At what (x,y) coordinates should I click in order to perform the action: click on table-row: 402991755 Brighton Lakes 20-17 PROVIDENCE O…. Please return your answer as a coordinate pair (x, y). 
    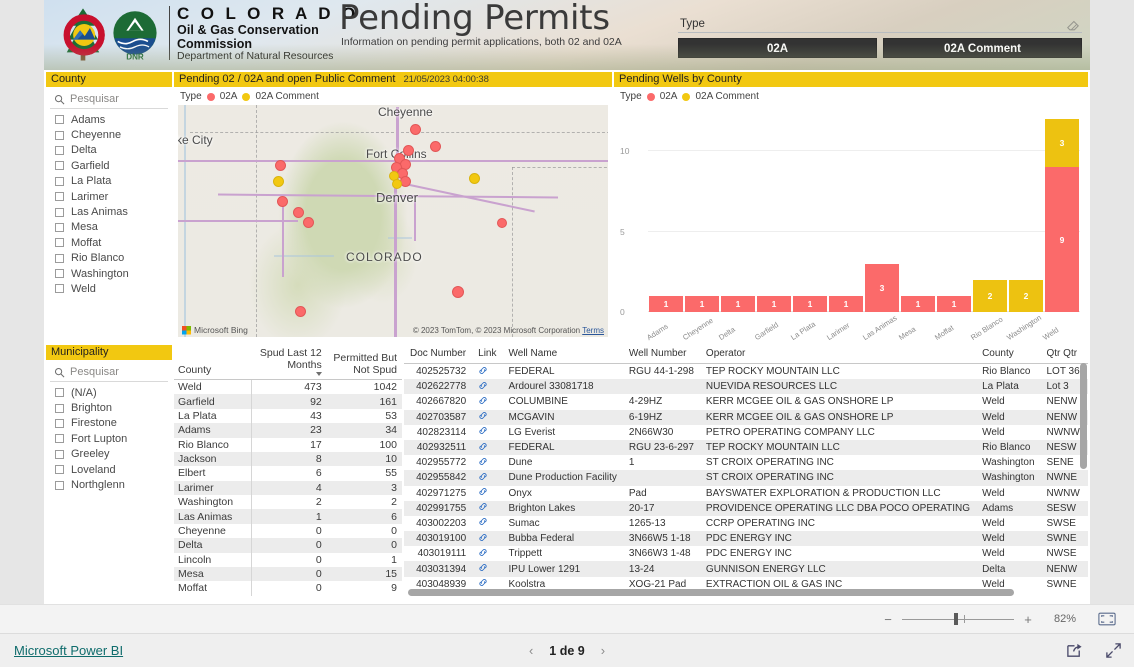
    Looking at the image, I should click on (746, 508).